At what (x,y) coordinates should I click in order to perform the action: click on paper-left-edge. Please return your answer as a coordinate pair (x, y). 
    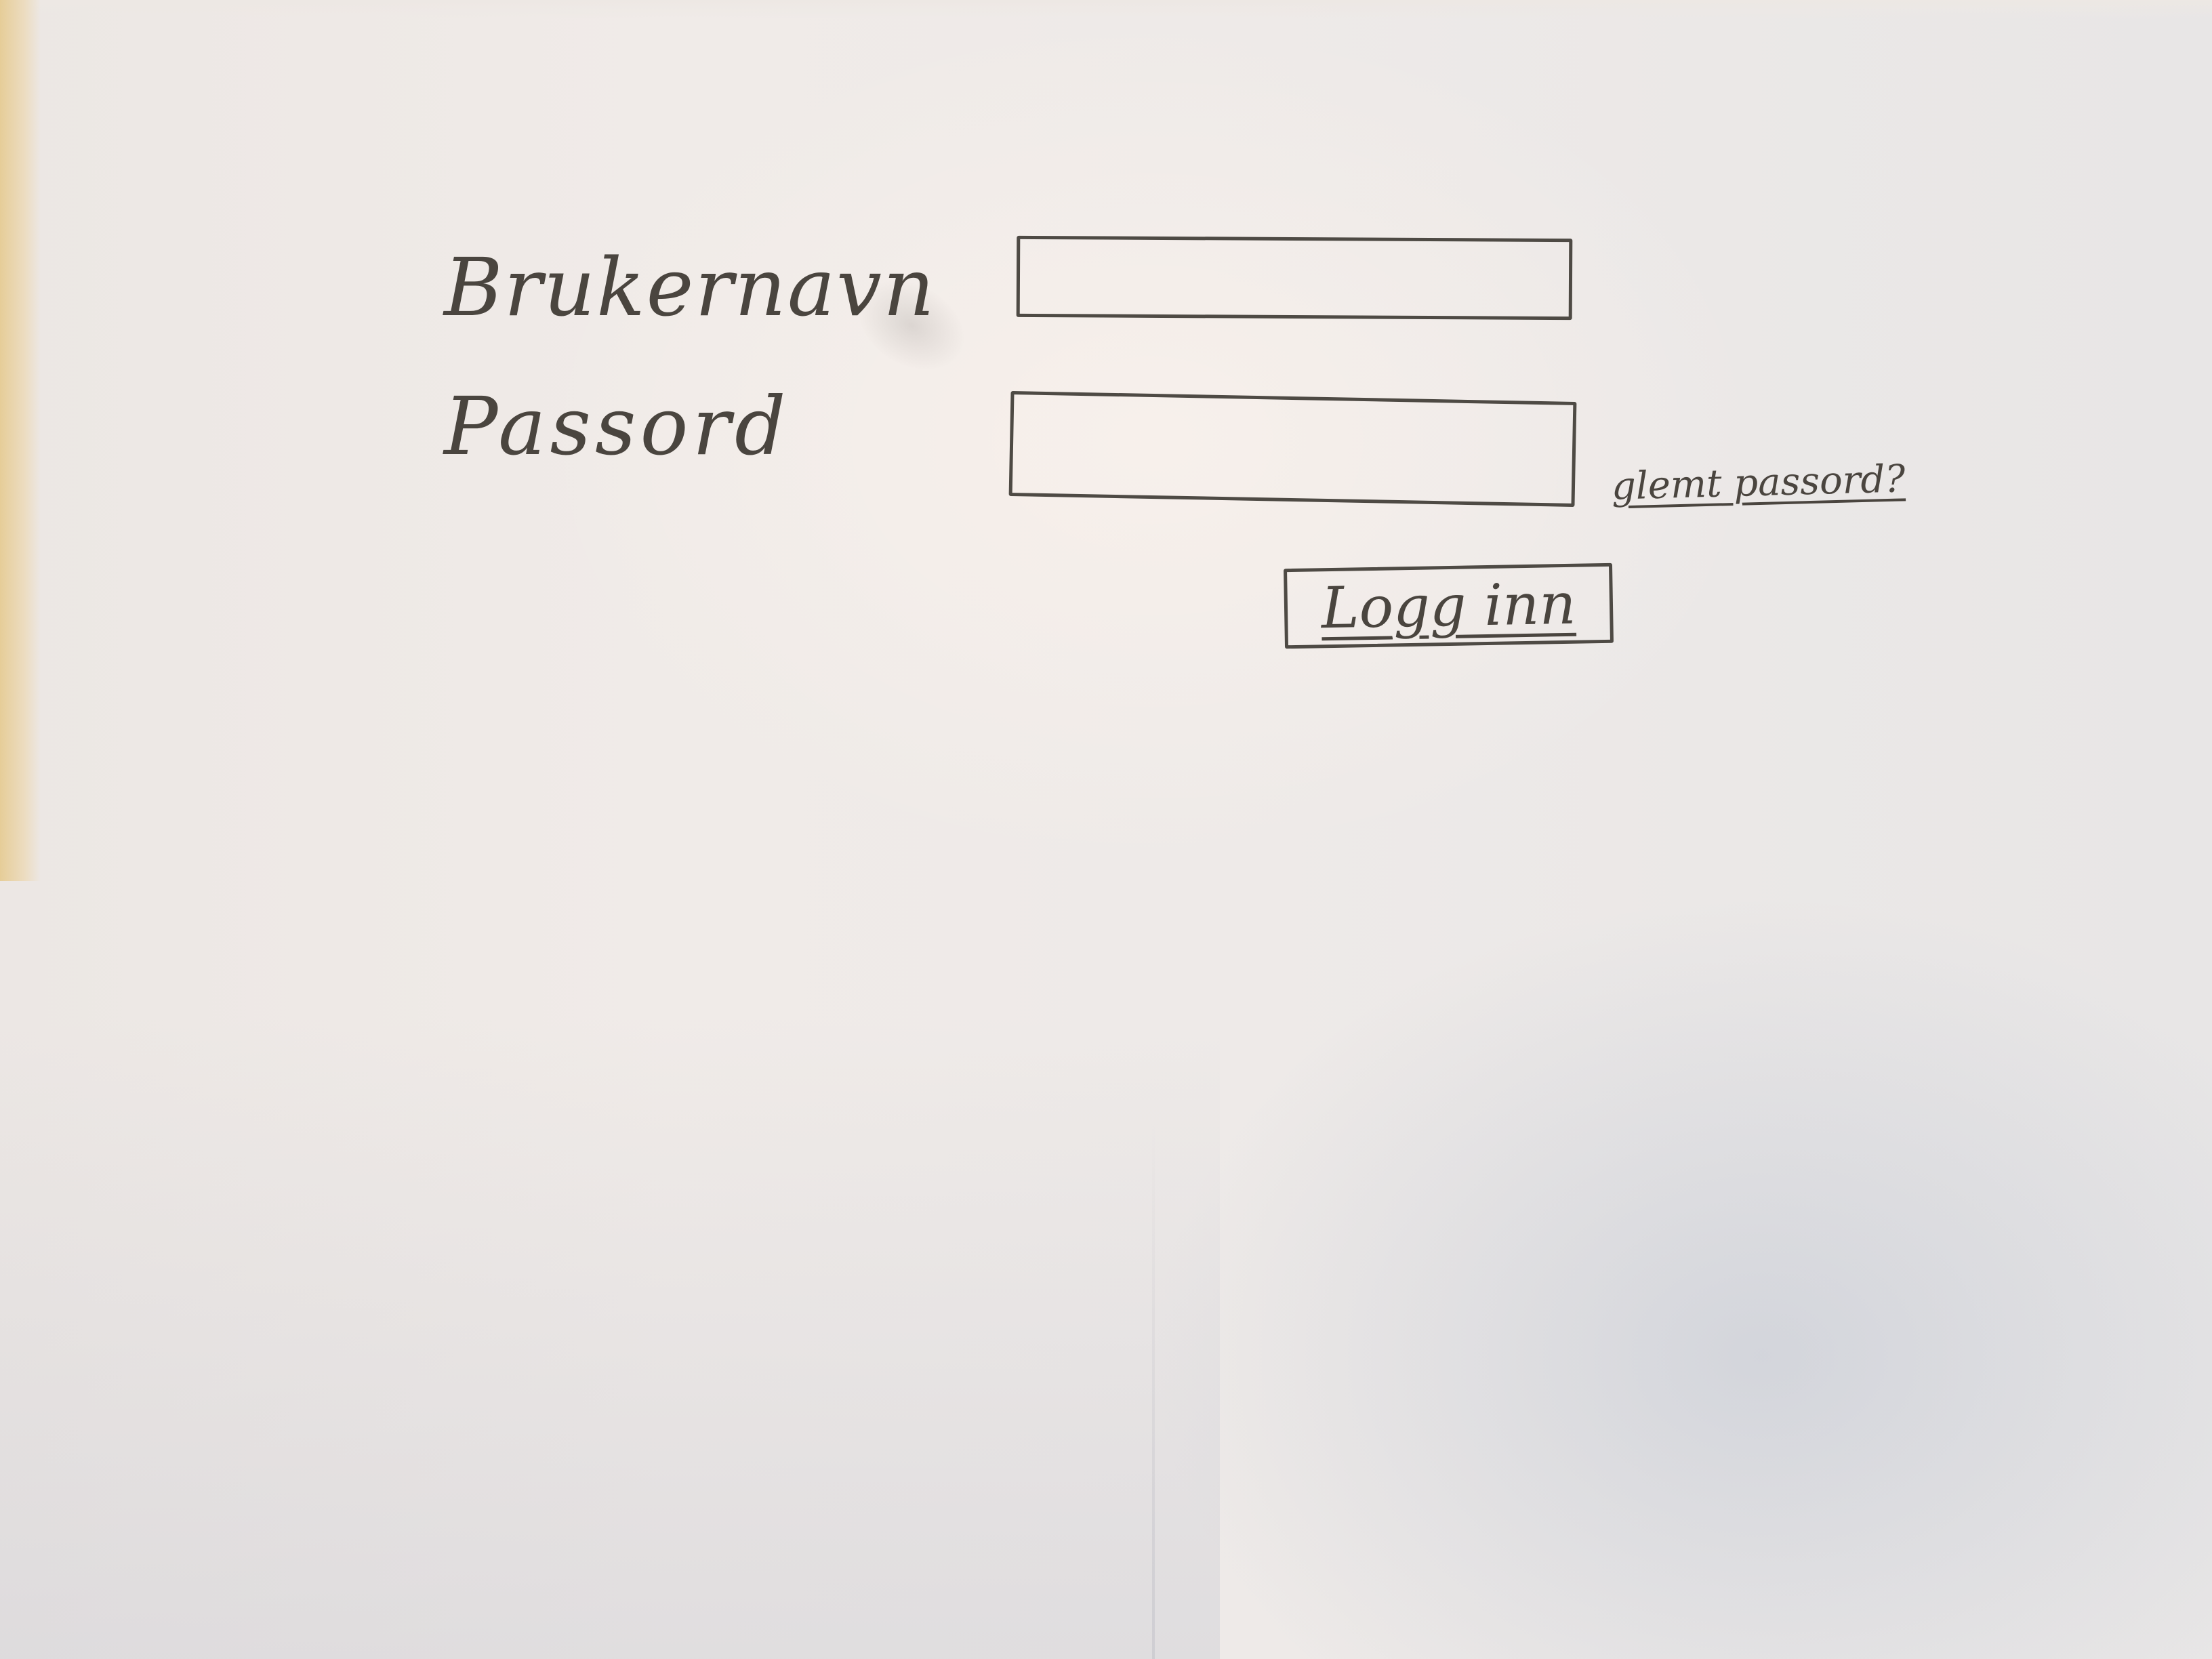
    Looking at the image, I should click on (20, 440).